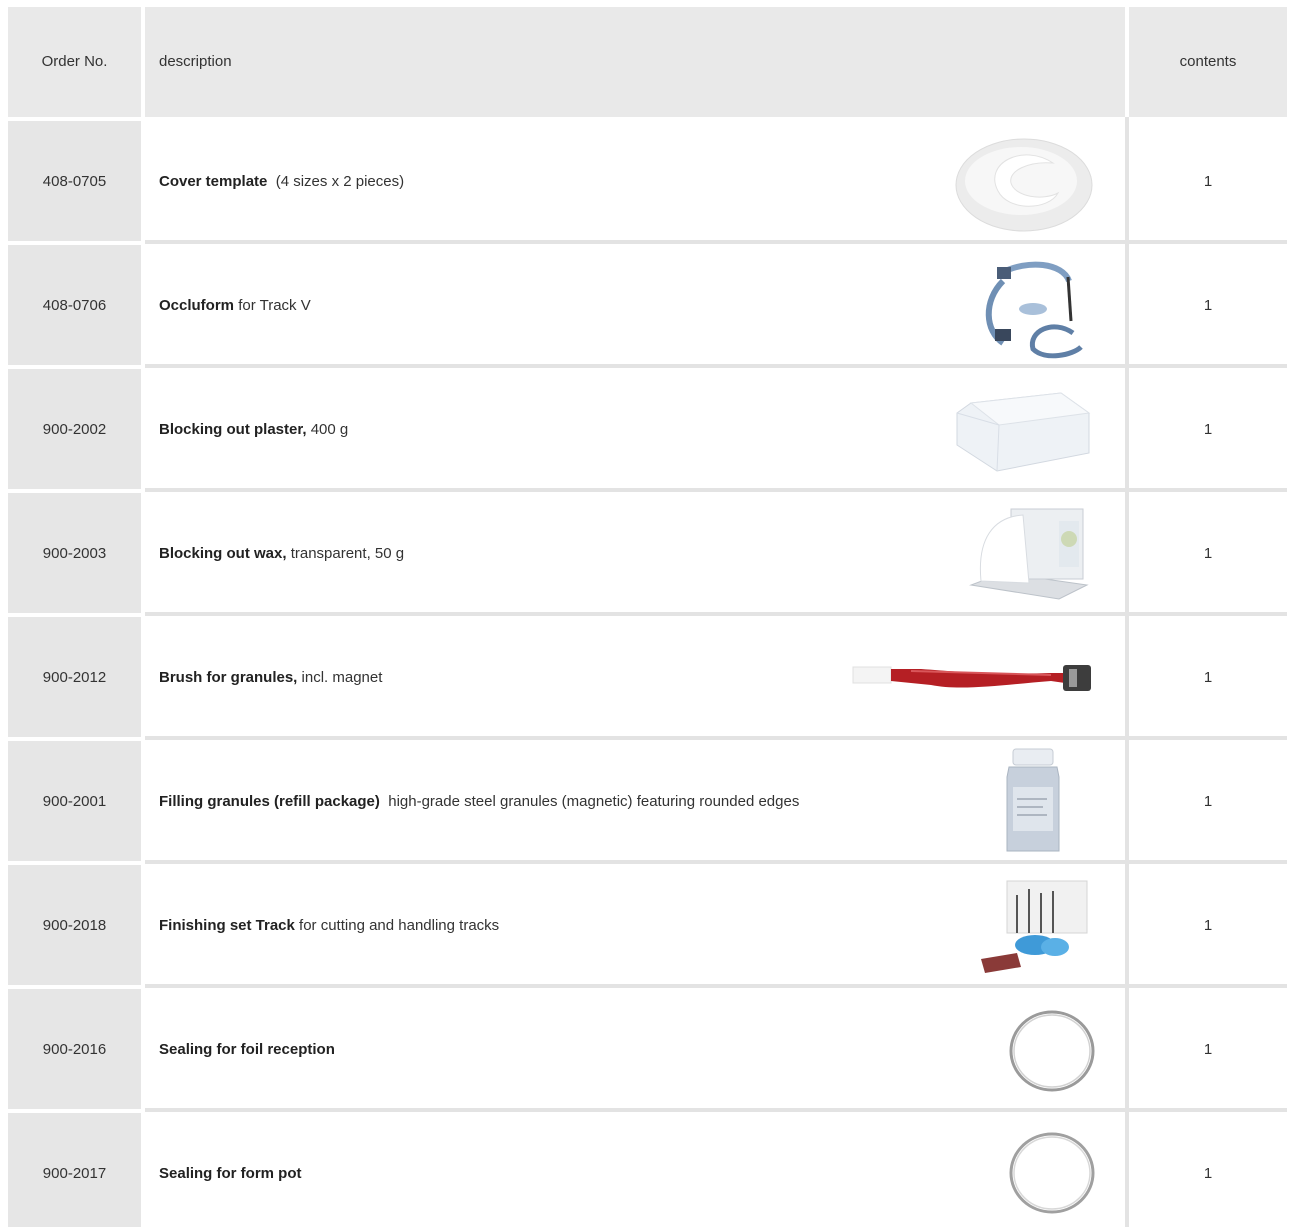 This screenshot has height=1227, width=1290. I want to click on order-cell: 900-2002, so click(74, 429).